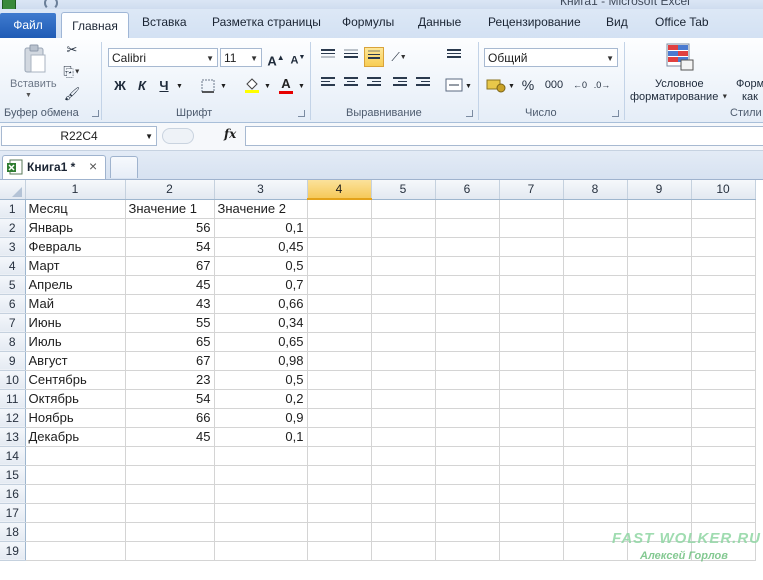 This screenshot has width=763, height=580. Describe the element at coordinates (170, 418) in the screenshot. I see `cell: 66` at that location.